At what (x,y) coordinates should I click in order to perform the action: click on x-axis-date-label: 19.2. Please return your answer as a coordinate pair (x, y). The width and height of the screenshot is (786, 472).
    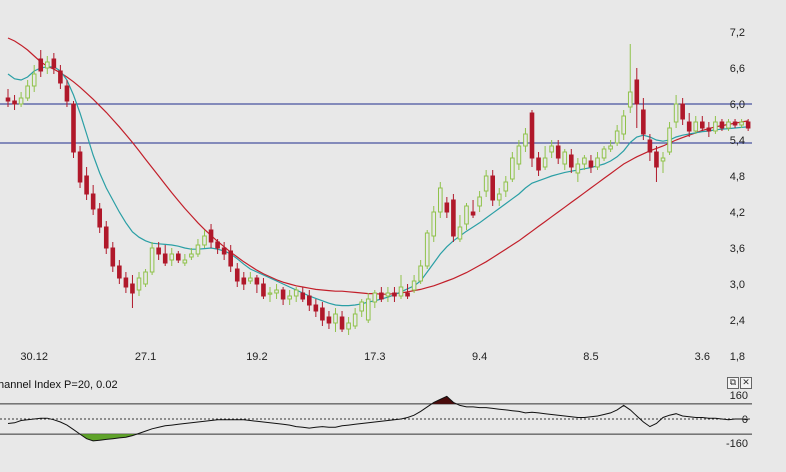
    Looking at the image, I should click on (256, 357).